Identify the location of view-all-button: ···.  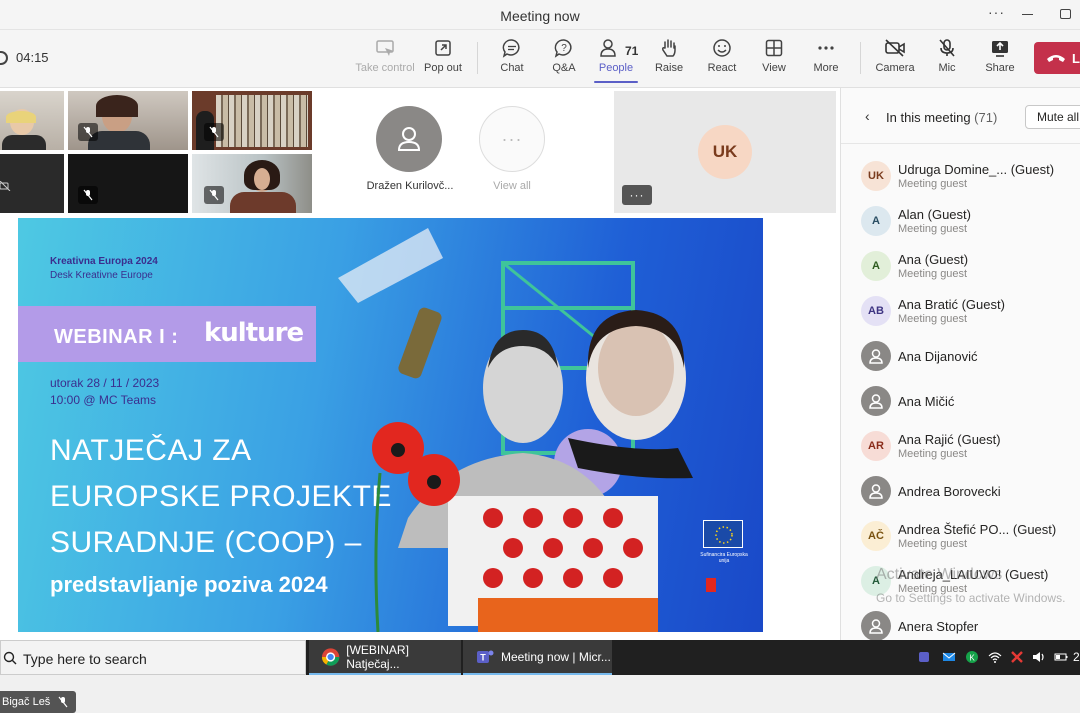
(512, 139).